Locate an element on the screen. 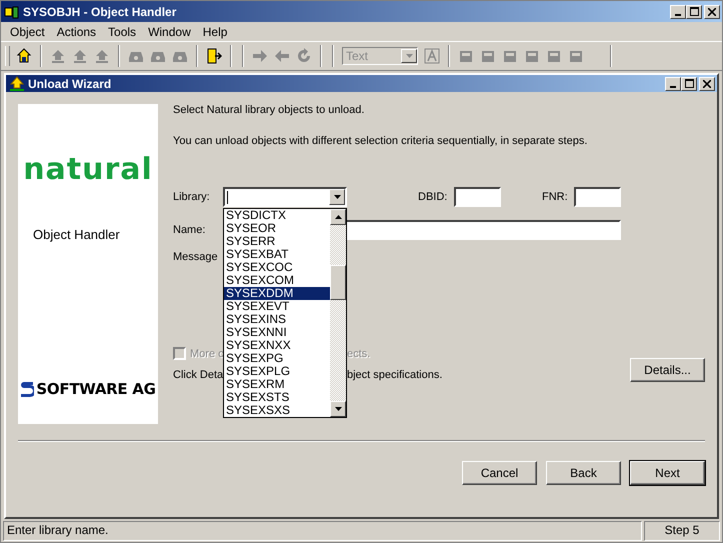  dropdown-option: SYSEXSTS is located at coordinates (277, 397).